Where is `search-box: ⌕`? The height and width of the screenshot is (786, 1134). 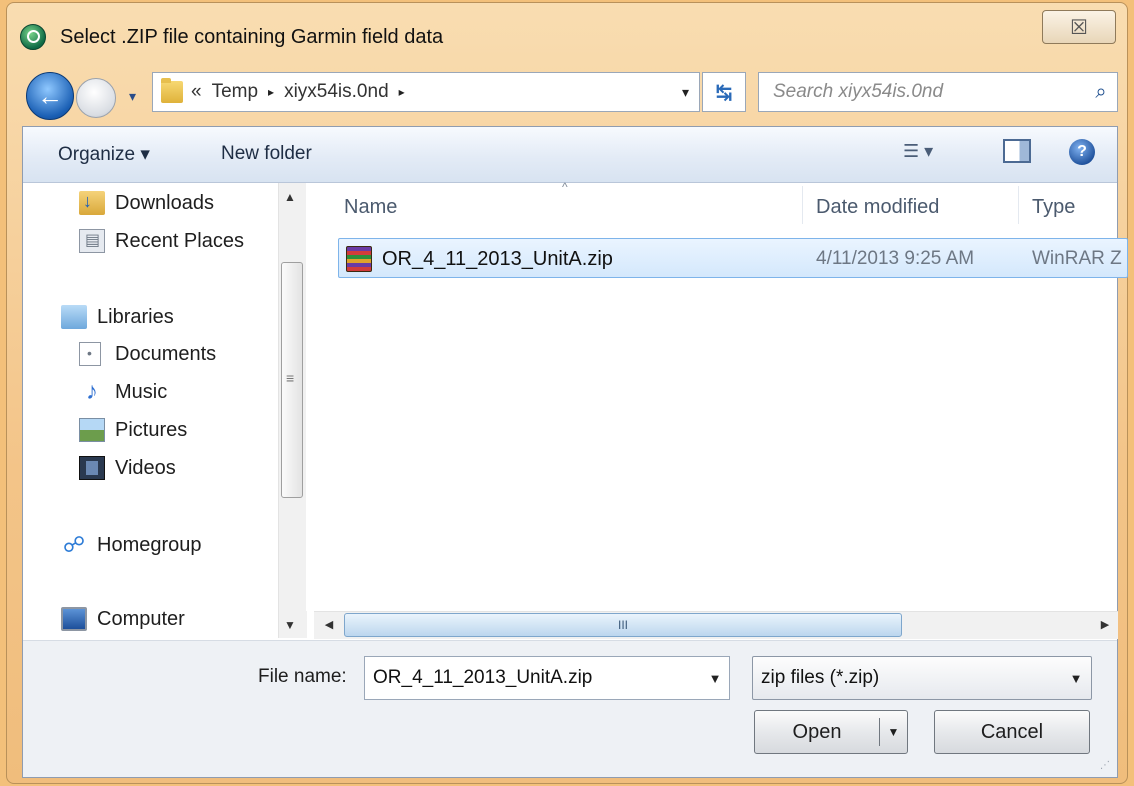
search-box: ⌕ is located at coordinates (938, 92).